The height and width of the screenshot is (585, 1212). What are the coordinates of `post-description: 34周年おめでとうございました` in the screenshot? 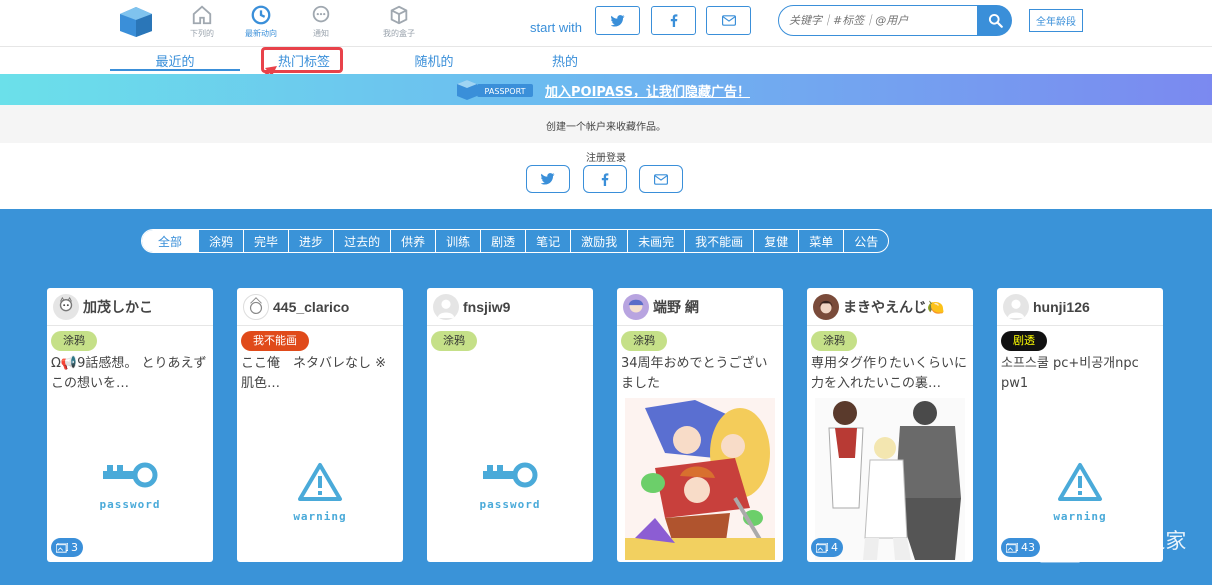 It's located at (694, 373).